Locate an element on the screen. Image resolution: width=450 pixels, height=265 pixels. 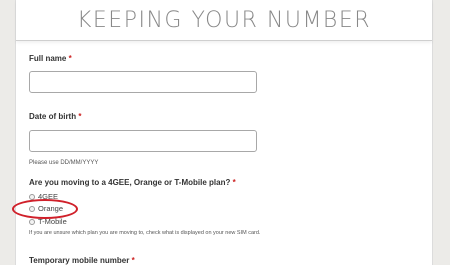
full-name-input is located at coordinates (143, 82).